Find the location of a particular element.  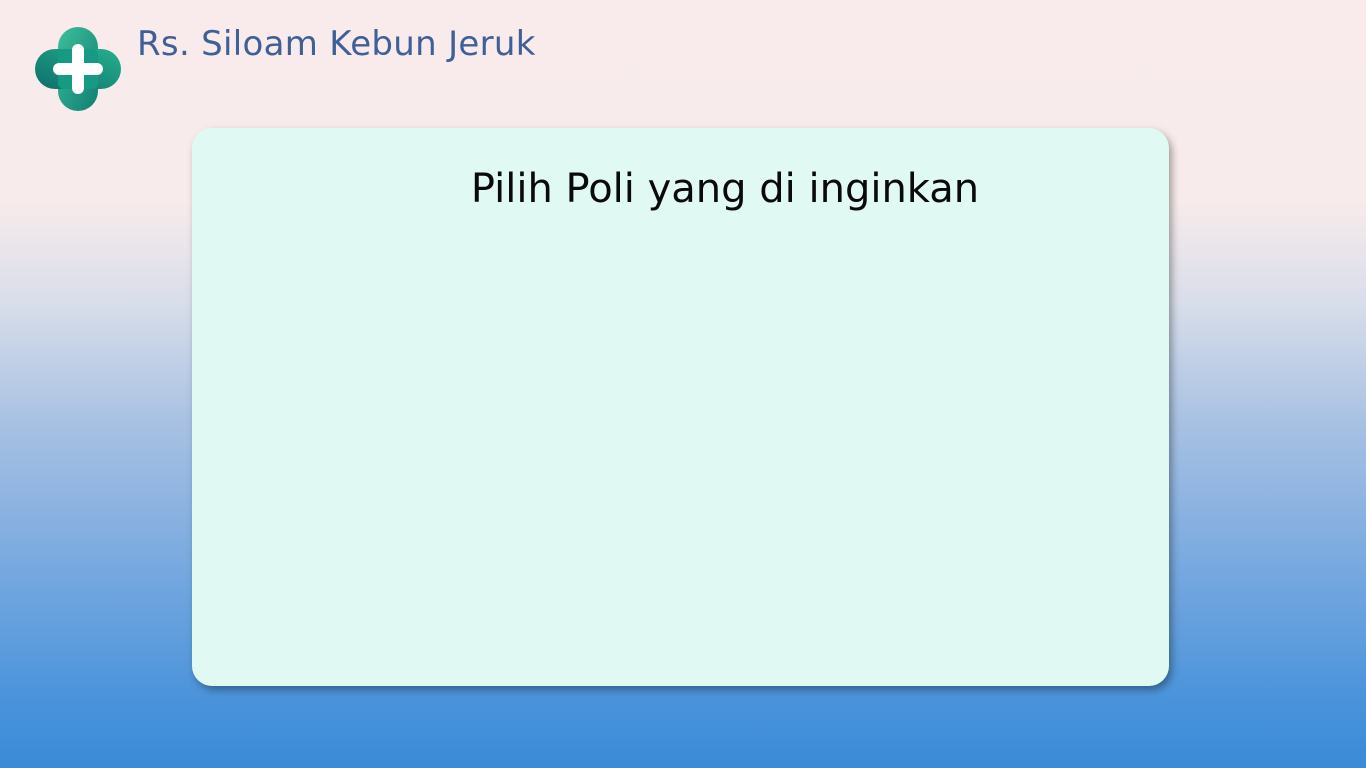

card-title: Pilih Poli yang di inginkan is located at coordinates (725, 189).